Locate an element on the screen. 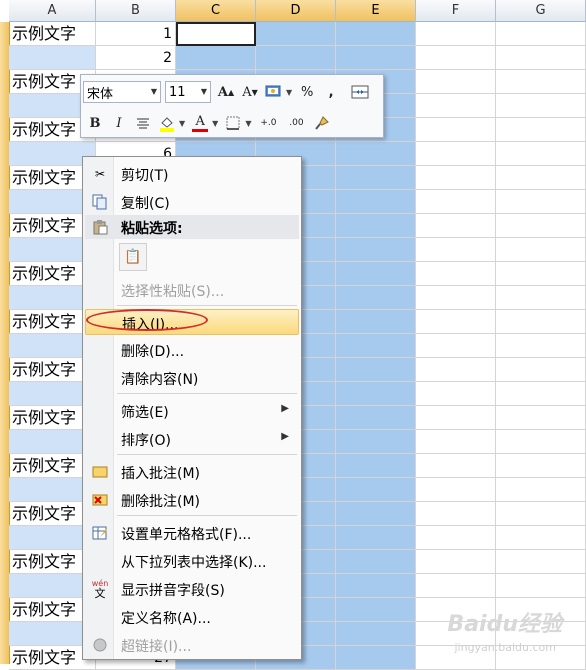 This screenshot has height=670, width=586. align-center-button is located at coordinates (143, 123).